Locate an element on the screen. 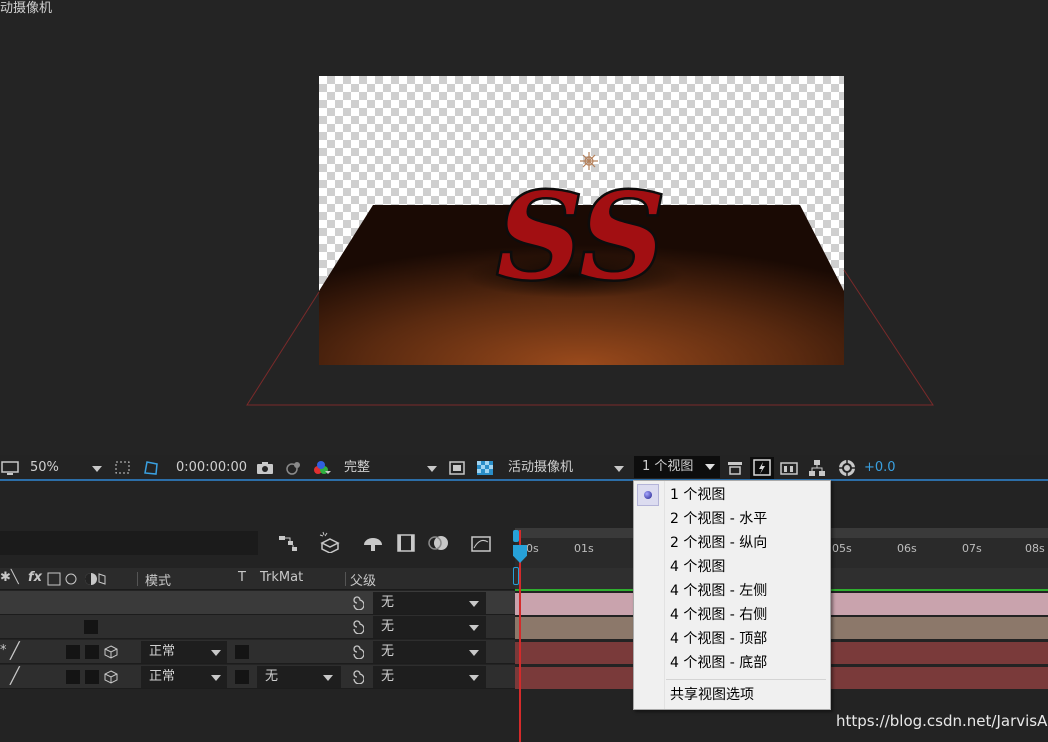 The width and height of the screenshot is (1048, 742). layer-column-header: ✱╲ fx 模式 T TrkMat 父级 is located at coordinates (257, 579).